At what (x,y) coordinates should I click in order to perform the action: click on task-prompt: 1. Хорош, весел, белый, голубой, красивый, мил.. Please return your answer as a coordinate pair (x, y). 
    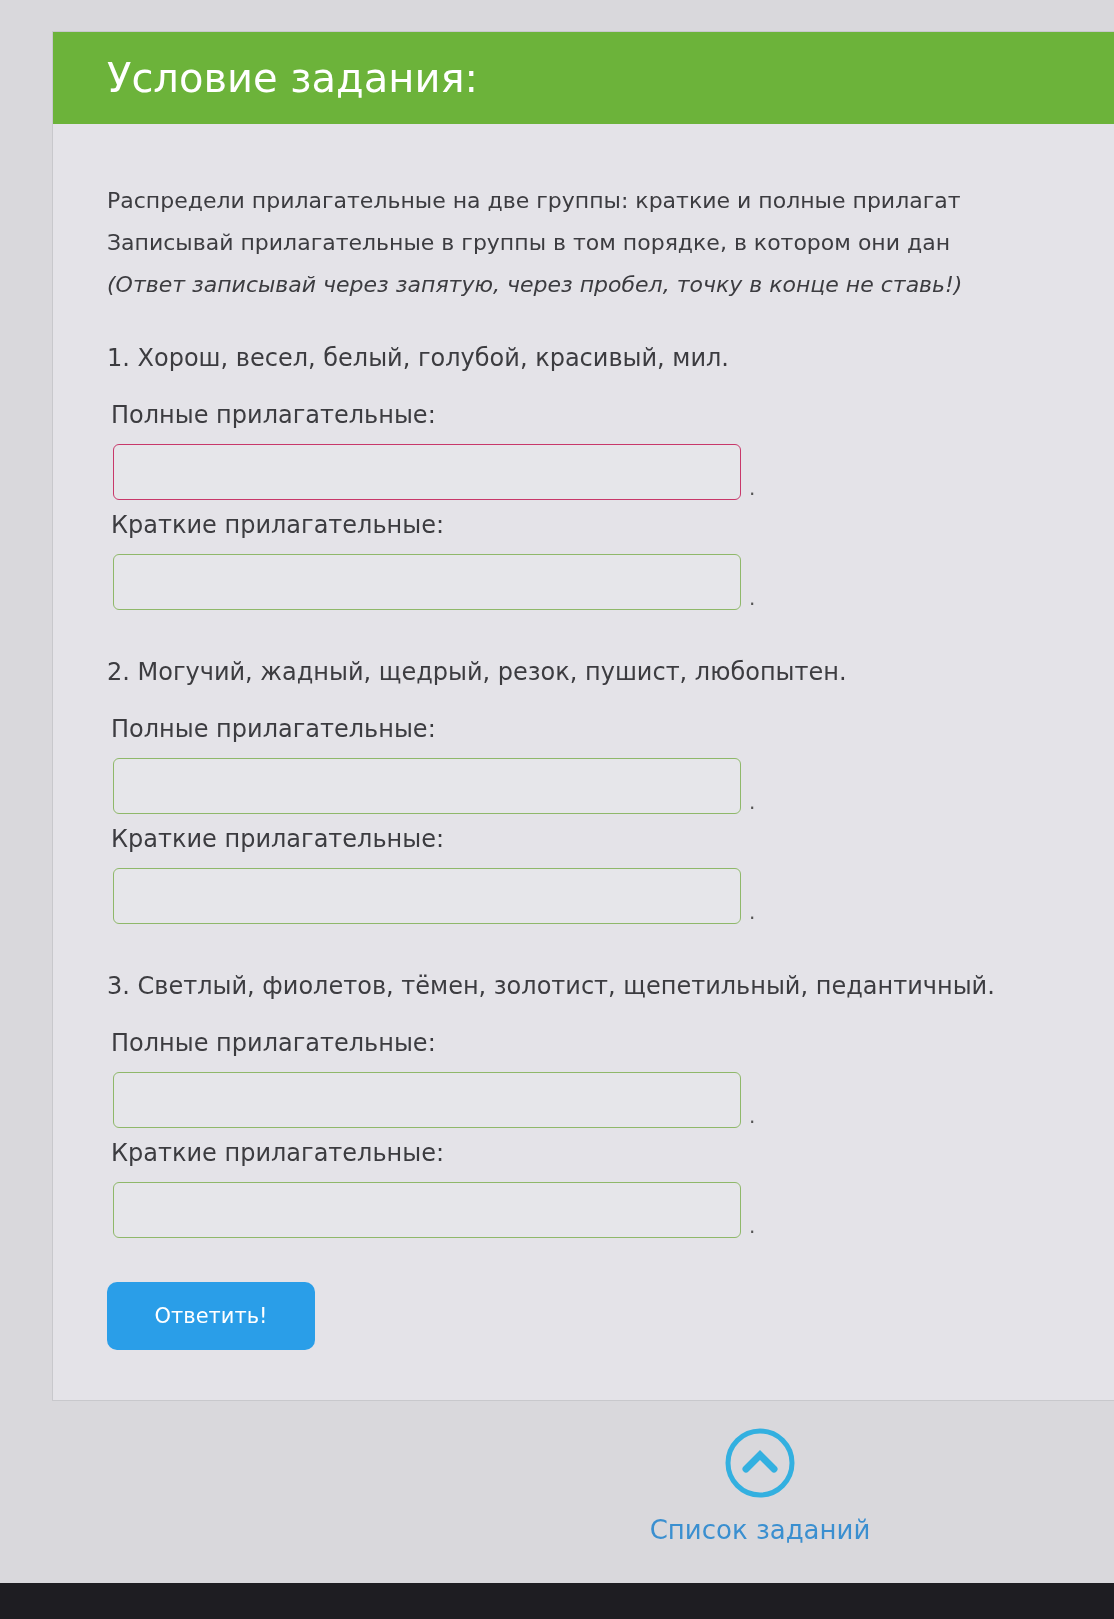
    Looking at the image, I should click on (418, 358).